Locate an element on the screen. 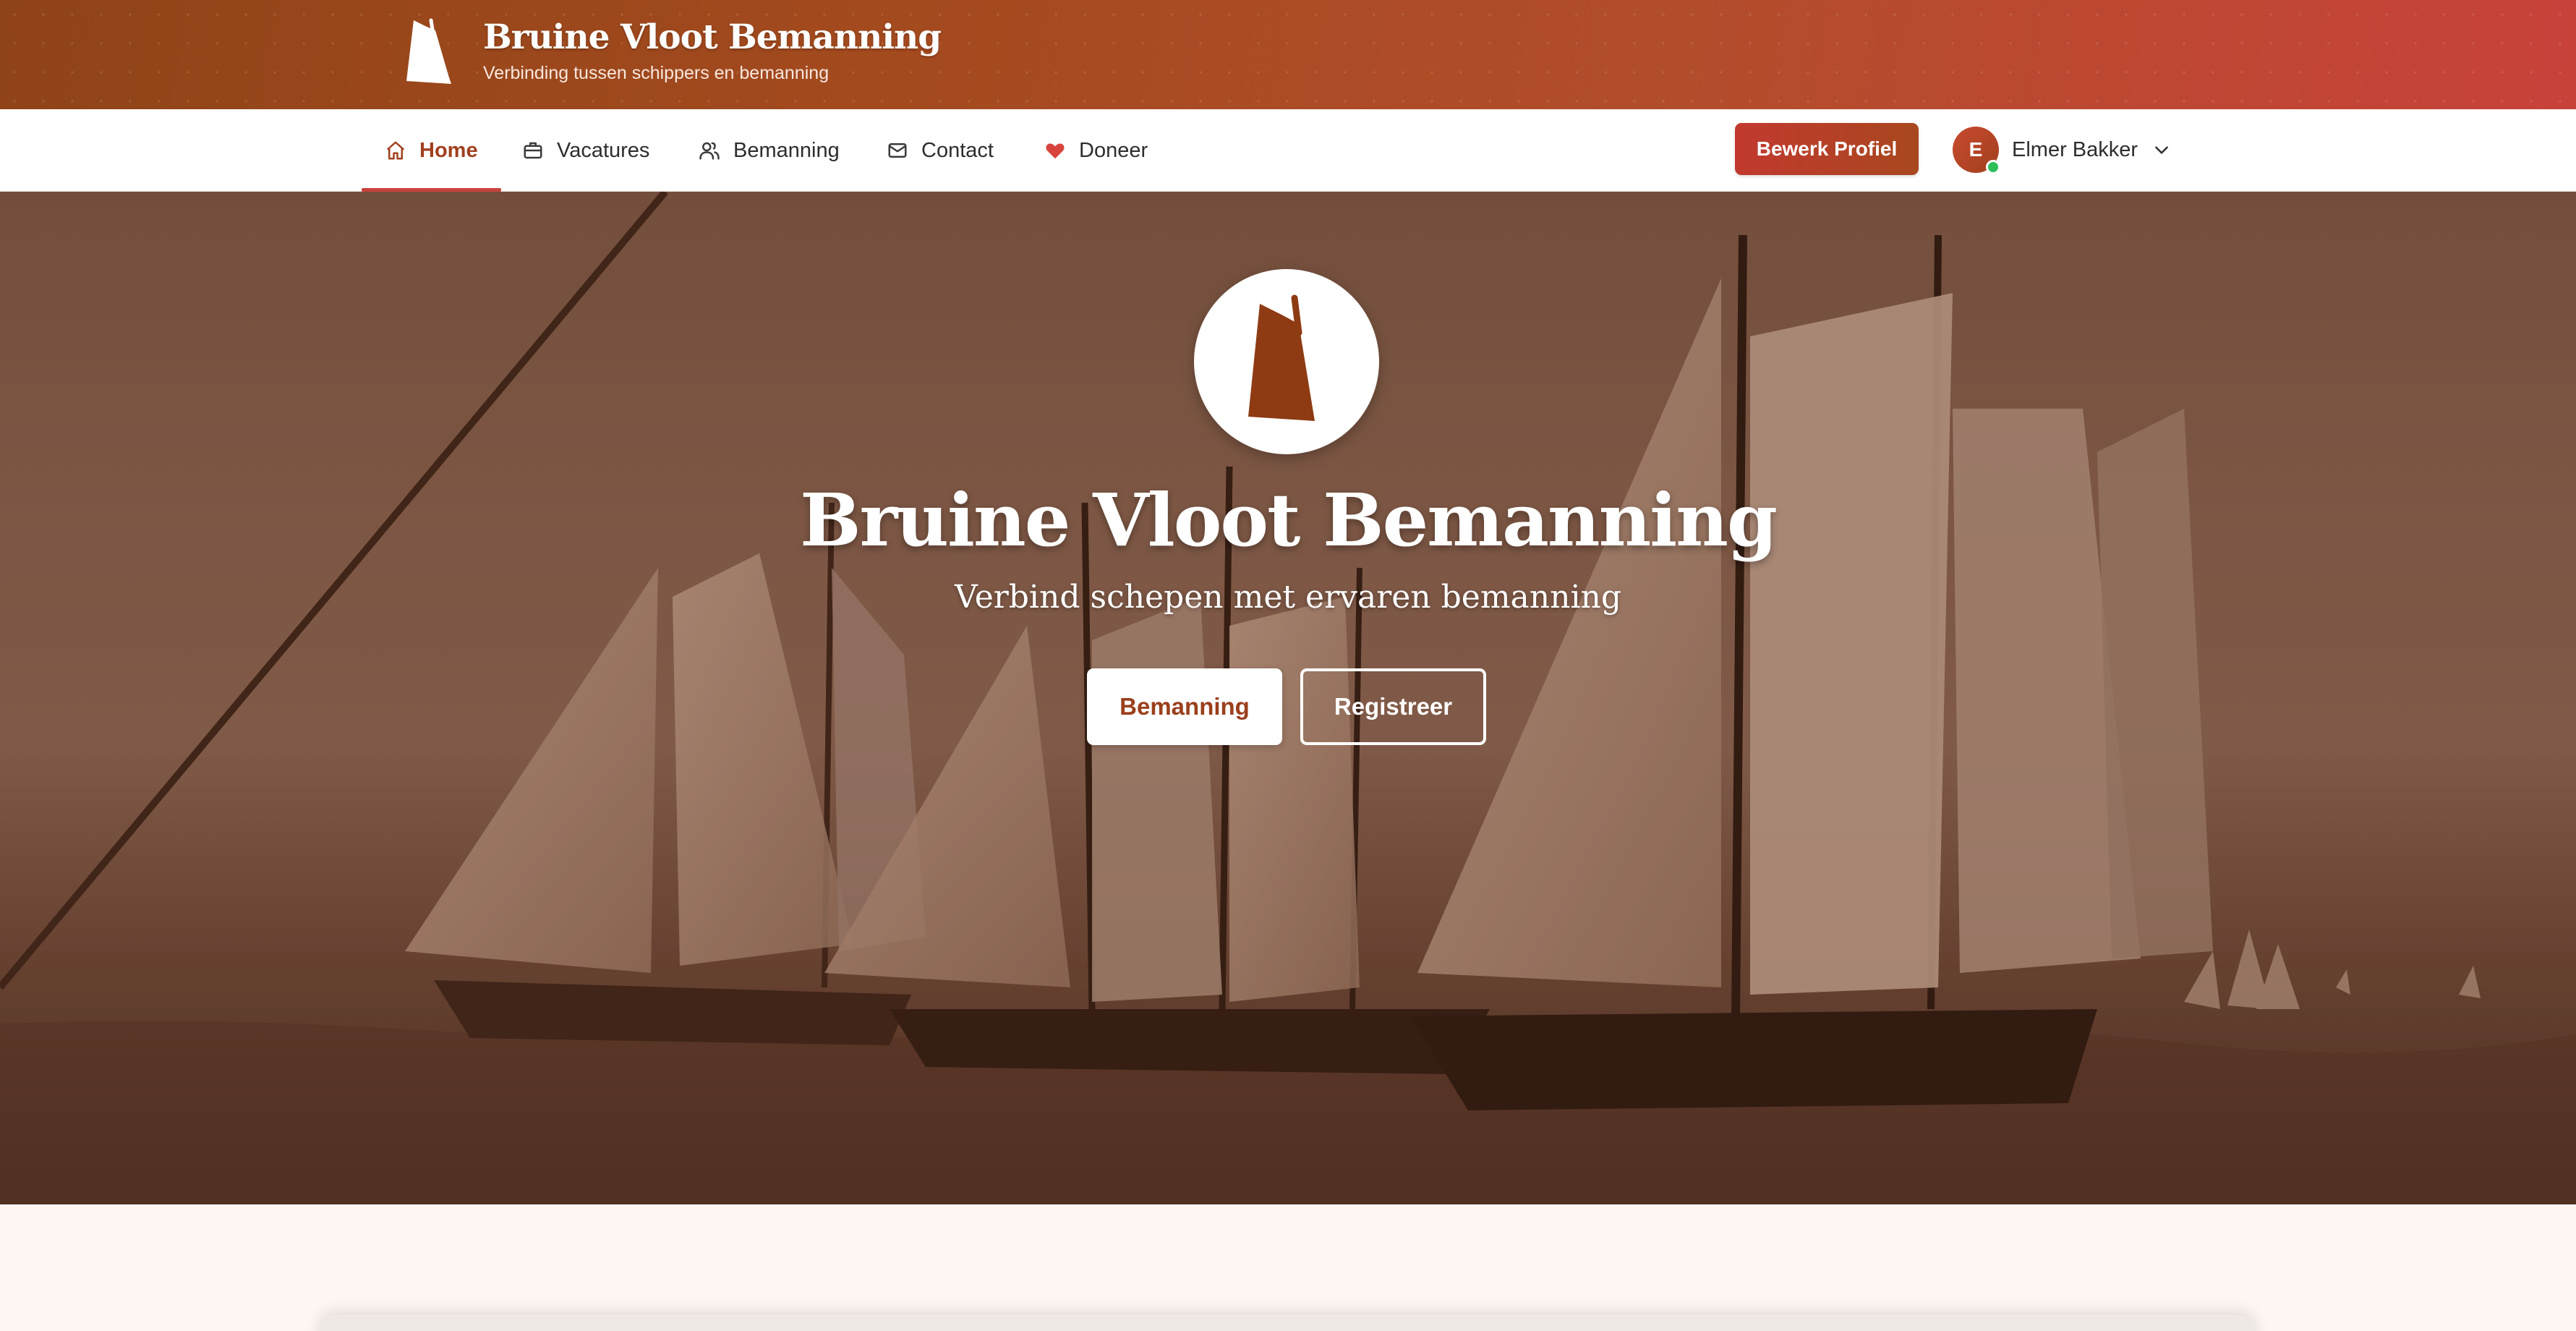  nav-item-contact: Contact is located at coordinates (940, 150).